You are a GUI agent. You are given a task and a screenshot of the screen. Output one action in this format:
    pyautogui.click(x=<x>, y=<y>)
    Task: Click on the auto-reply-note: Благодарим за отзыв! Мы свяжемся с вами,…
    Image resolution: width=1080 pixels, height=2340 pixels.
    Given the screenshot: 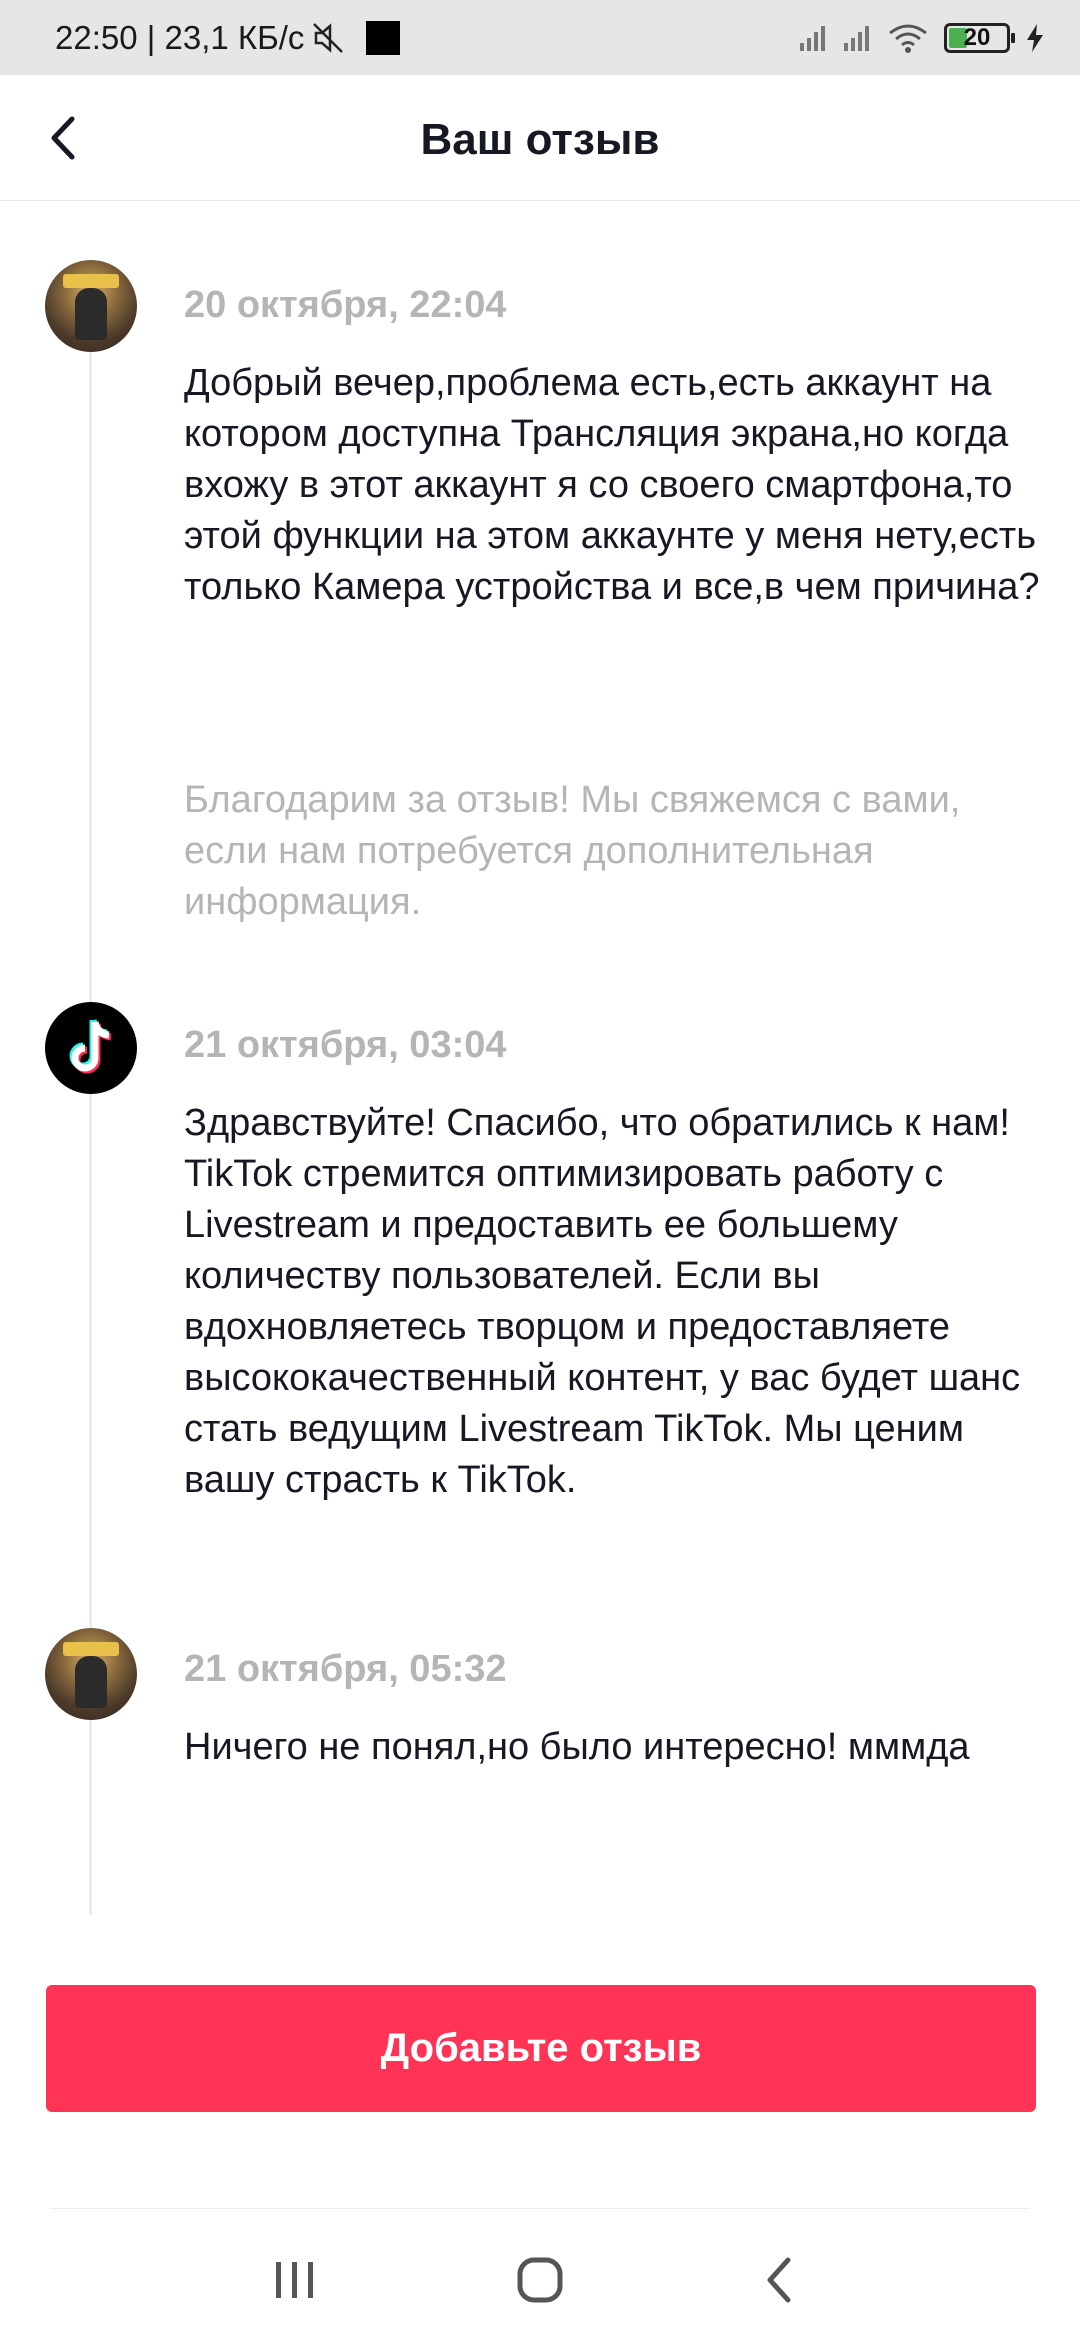 What is the action you would take?
    pyautogui.click(x=572, y=851)
    